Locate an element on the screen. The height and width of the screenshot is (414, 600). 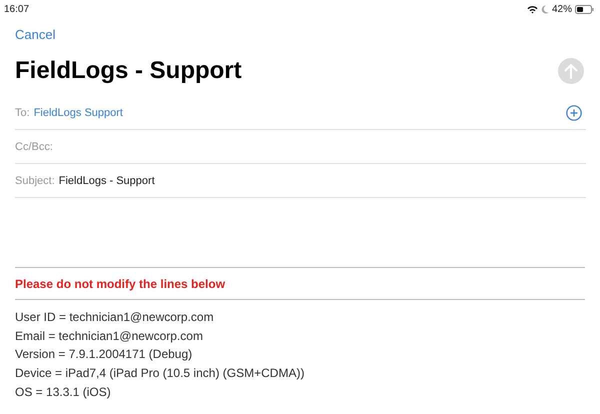
body-line: Version = 7.9.1.2004171 (Debug) is located at coordinates (104, 355).